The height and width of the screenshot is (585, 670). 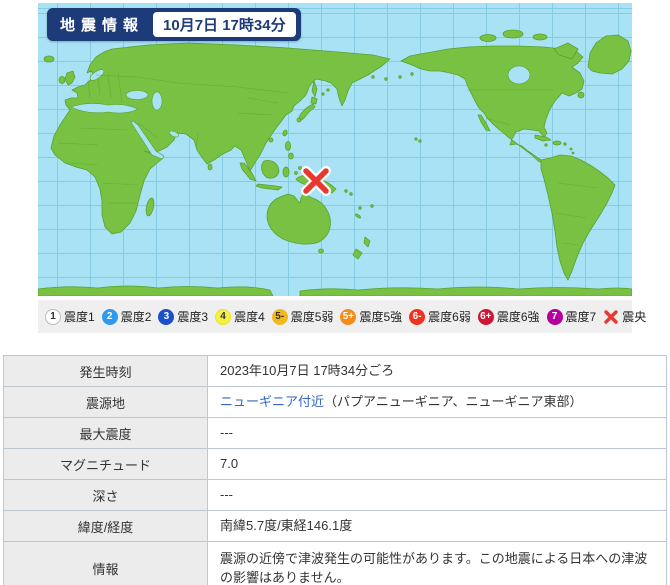 What do you see at coordinates (105, 464) in the screenshot?
I see `row-label: マグニチュード` at bounding box center [105, 464].